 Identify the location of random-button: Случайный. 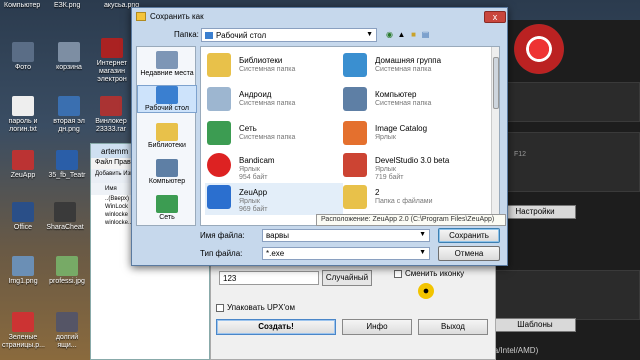
(347, 278).